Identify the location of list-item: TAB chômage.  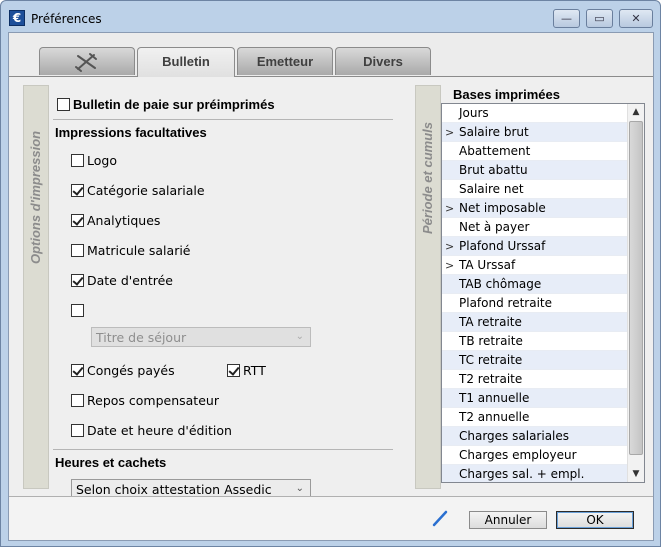
(535, 284).